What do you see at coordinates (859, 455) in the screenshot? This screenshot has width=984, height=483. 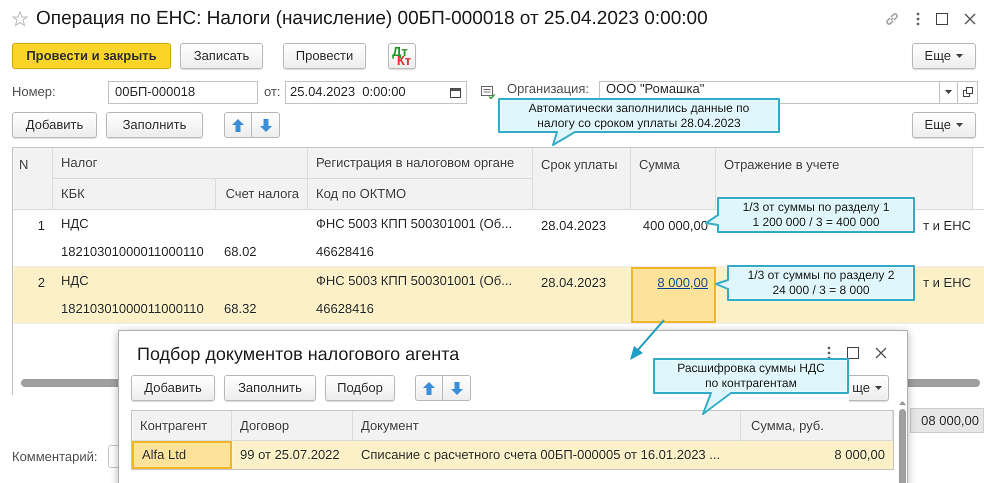 I see `table-cell-text: 8 000,00` at bounding box center [859, 455].